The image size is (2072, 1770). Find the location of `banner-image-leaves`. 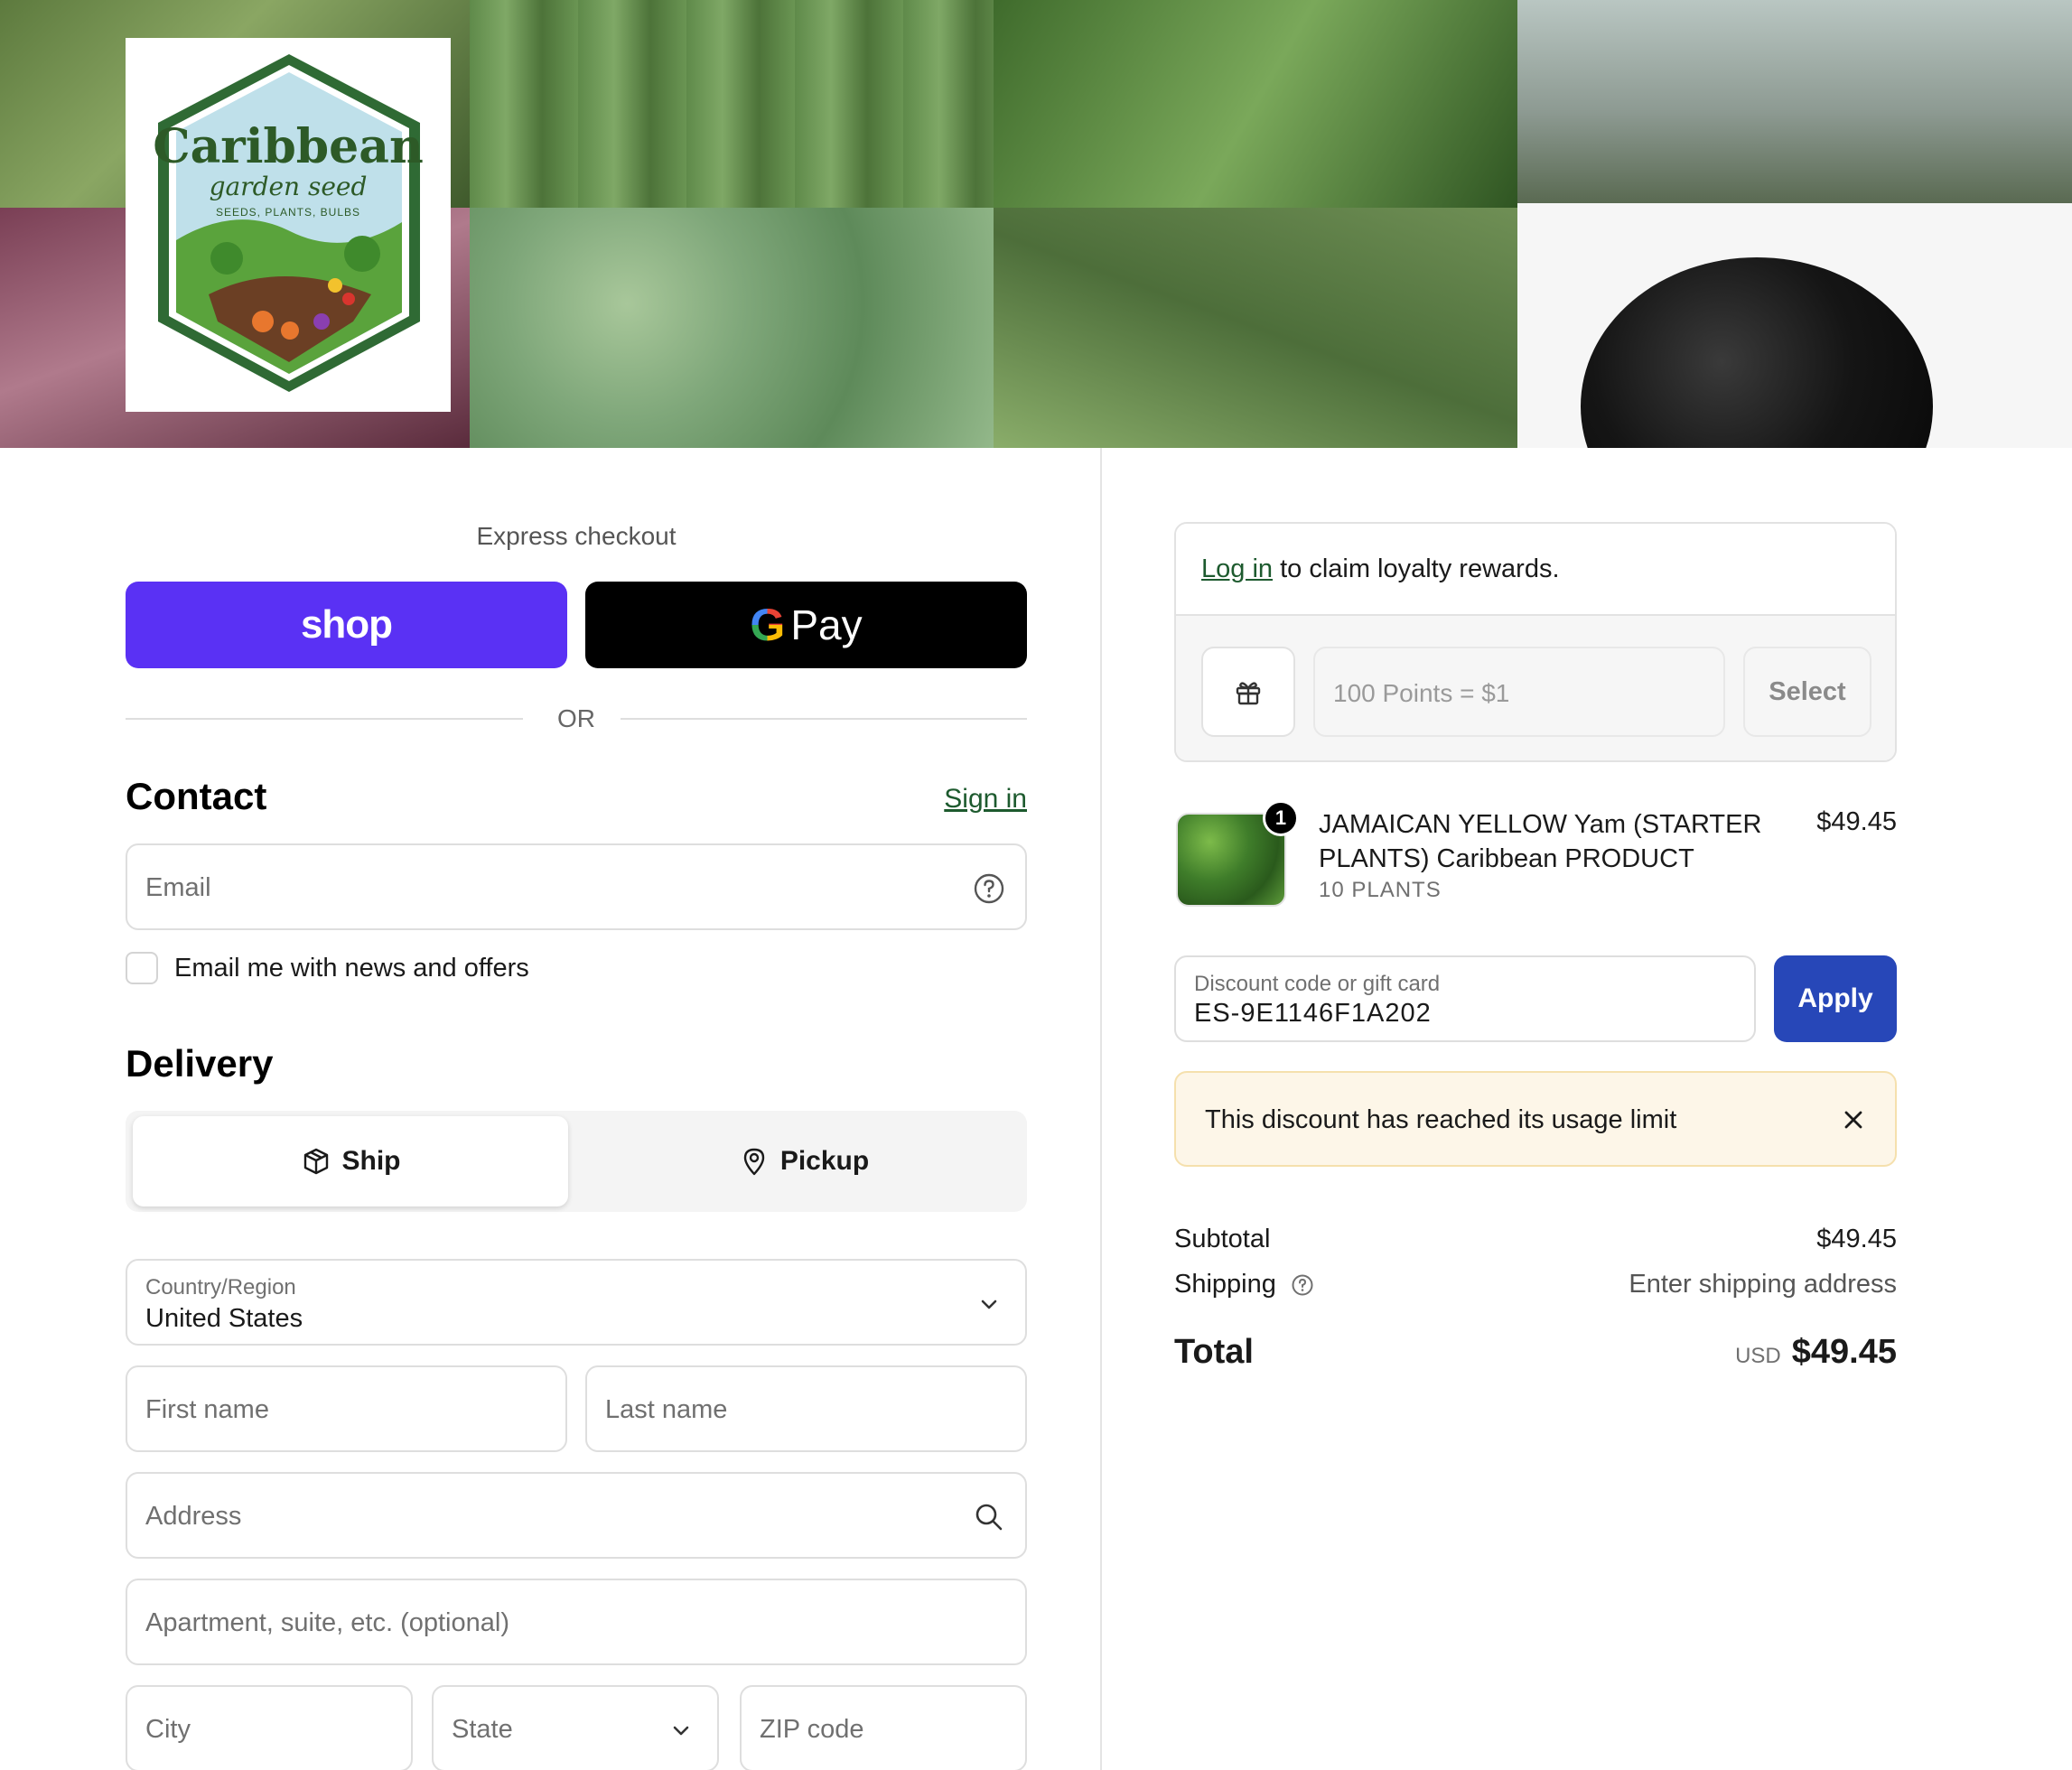

banner-image-leaves is located at coordinates (1255, 104).